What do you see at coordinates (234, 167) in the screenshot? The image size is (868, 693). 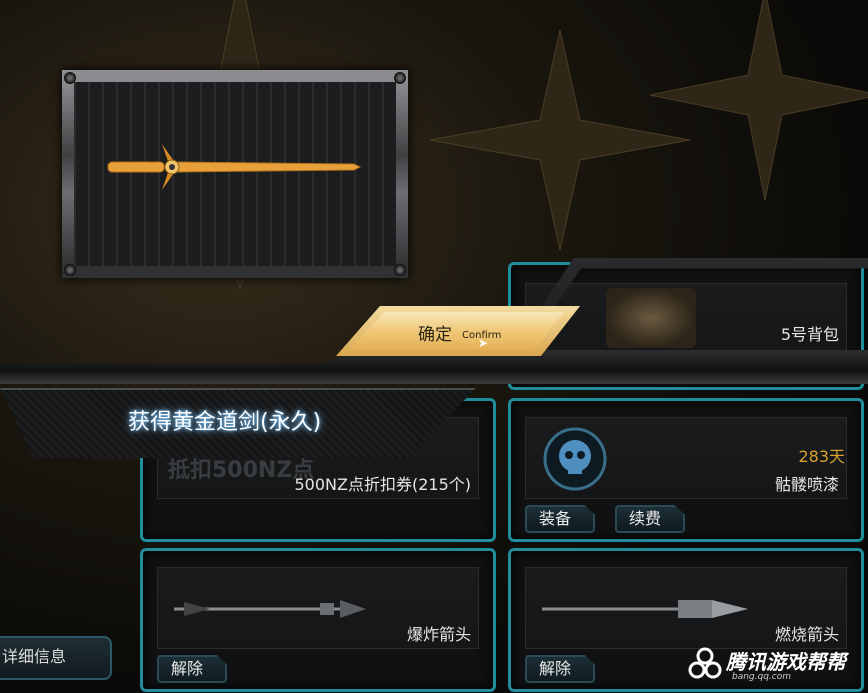 I see `golden-sword-icon` at bounding box center [234, 167].